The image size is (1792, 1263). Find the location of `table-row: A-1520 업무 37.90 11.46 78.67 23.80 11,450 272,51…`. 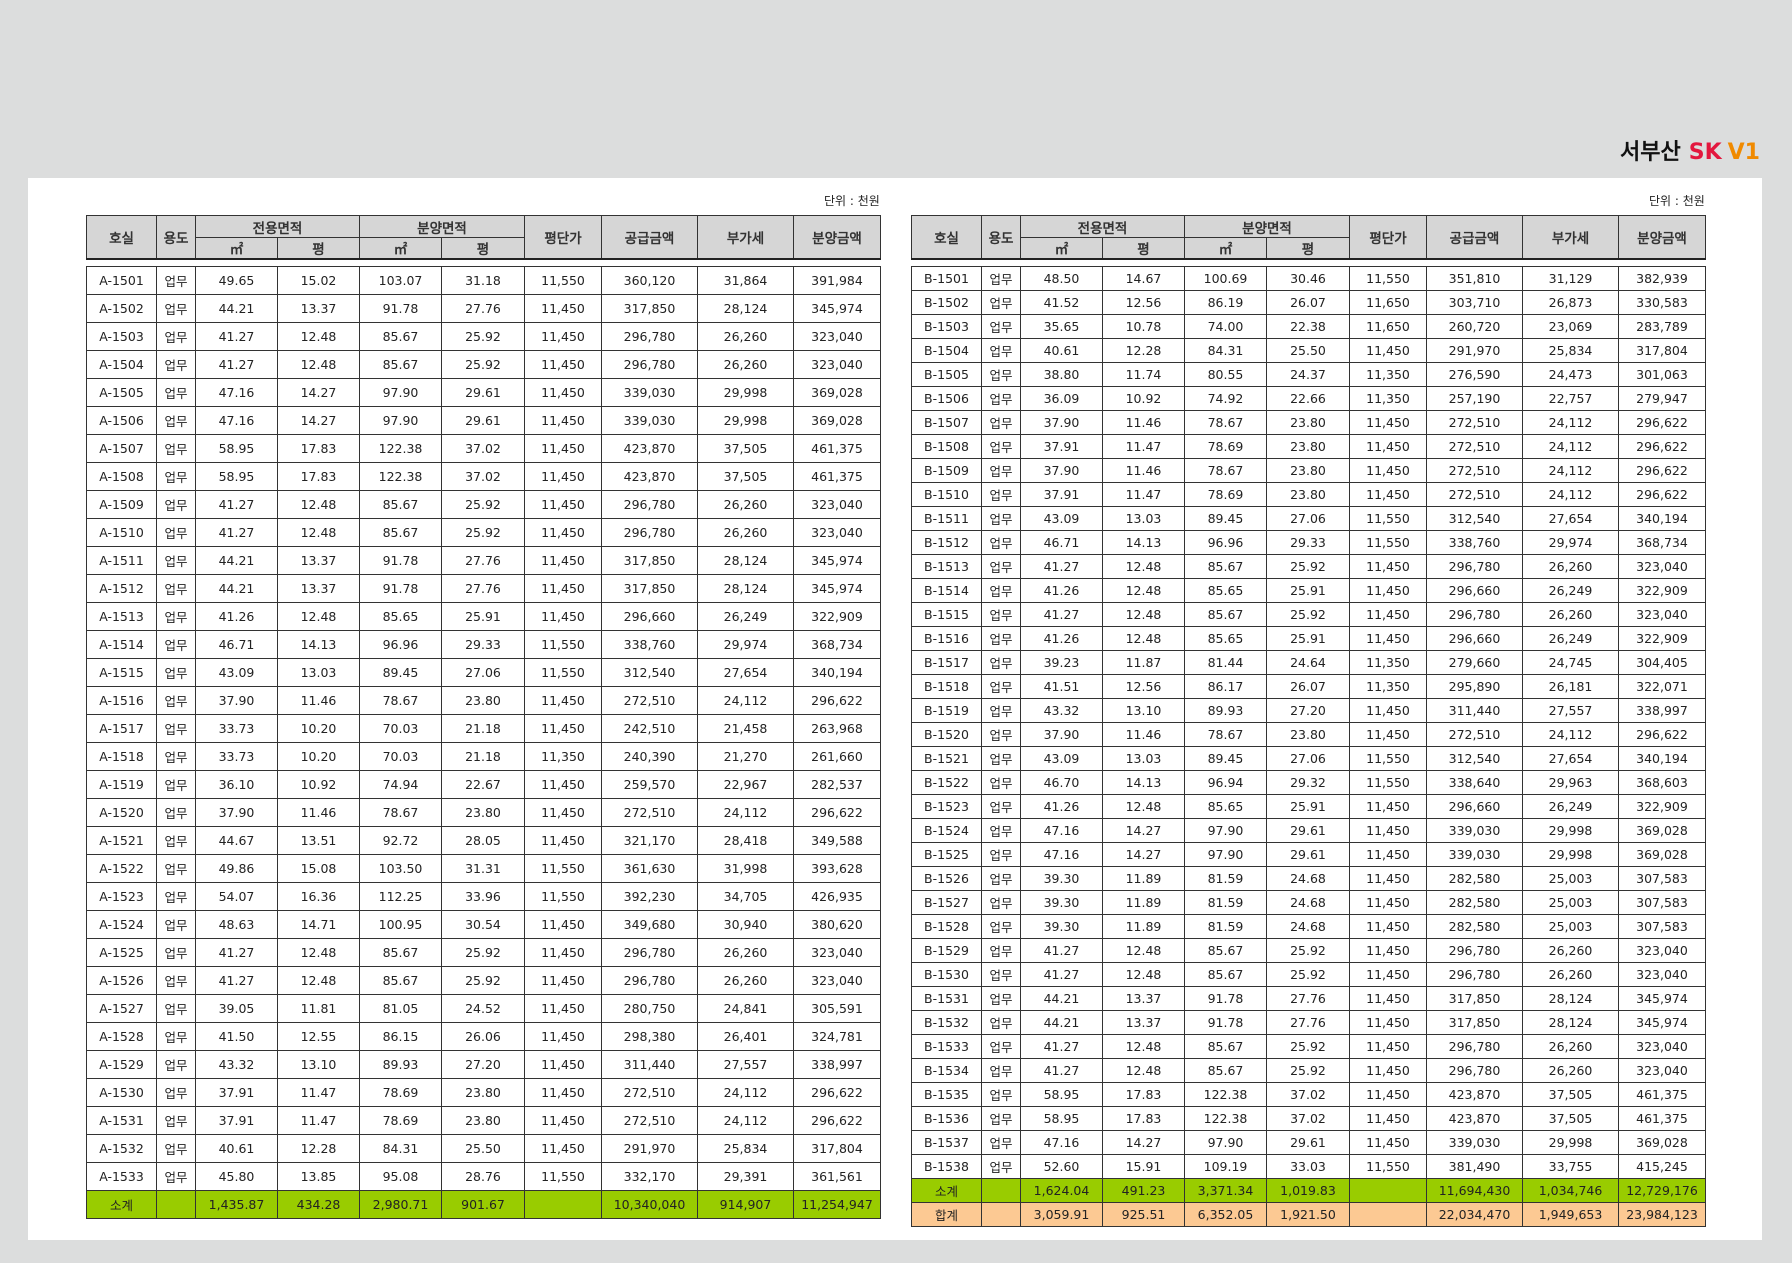

table-row: A-1520 업무 37.90 11.46 78.67 23.80 11,450 272,51… is located at coordinates (483, 812).